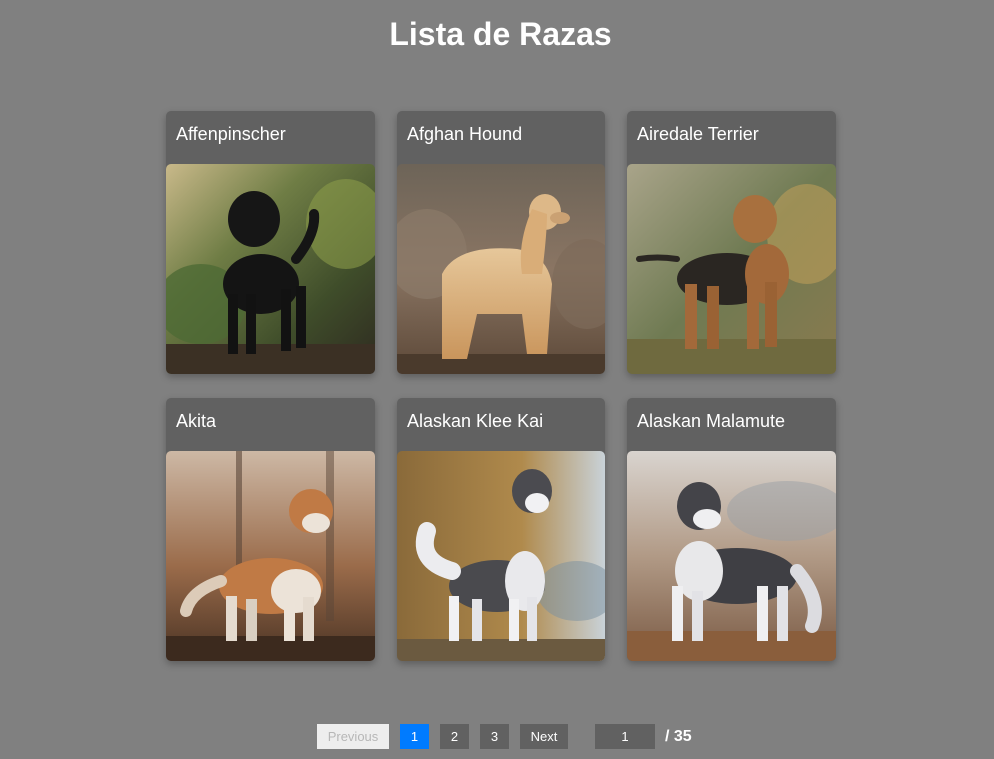  Describe the element at coordinates (454, 736) in the screenshot. I see `page-button-2: 2` at that location.